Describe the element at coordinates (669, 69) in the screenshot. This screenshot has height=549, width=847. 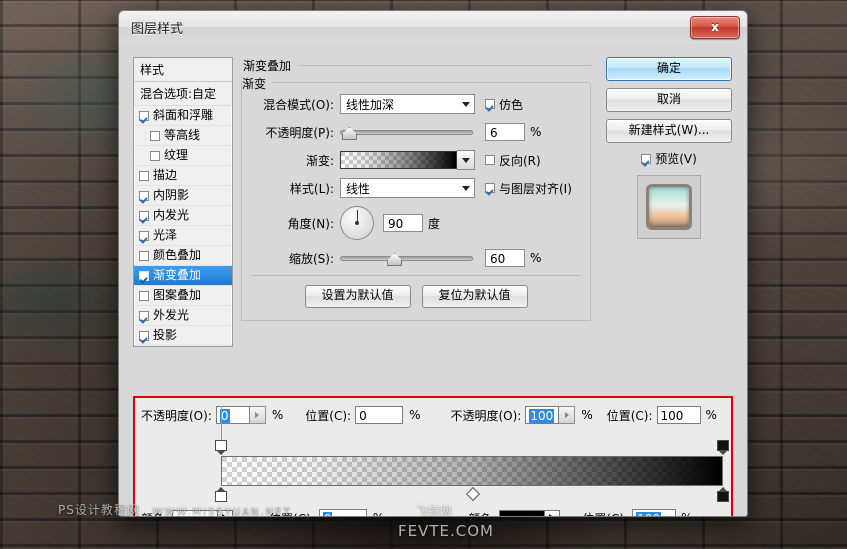
I see `ok-button: 确定` at that location.